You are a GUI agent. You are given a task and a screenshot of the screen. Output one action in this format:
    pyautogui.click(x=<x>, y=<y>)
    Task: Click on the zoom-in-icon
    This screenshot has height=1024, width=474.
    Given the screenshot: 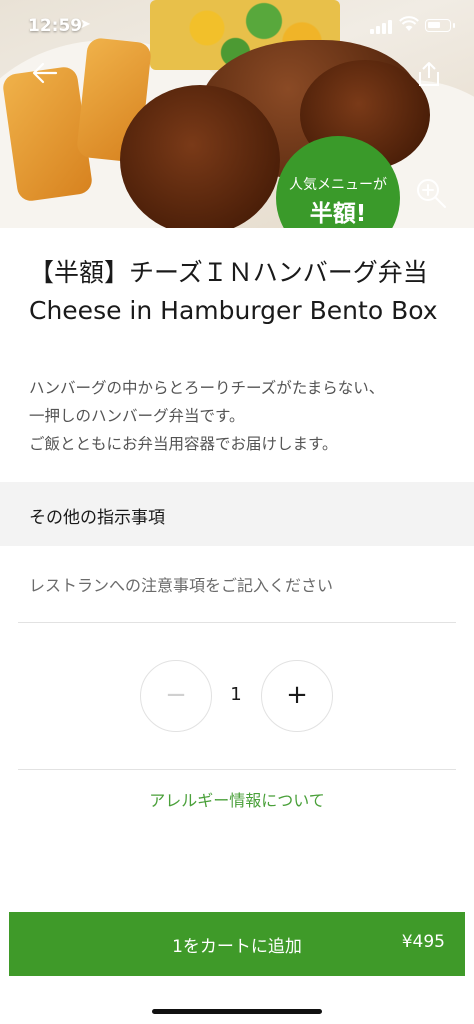 What is the action you would take?
    pyautogui.click(x=431, y=193)
    